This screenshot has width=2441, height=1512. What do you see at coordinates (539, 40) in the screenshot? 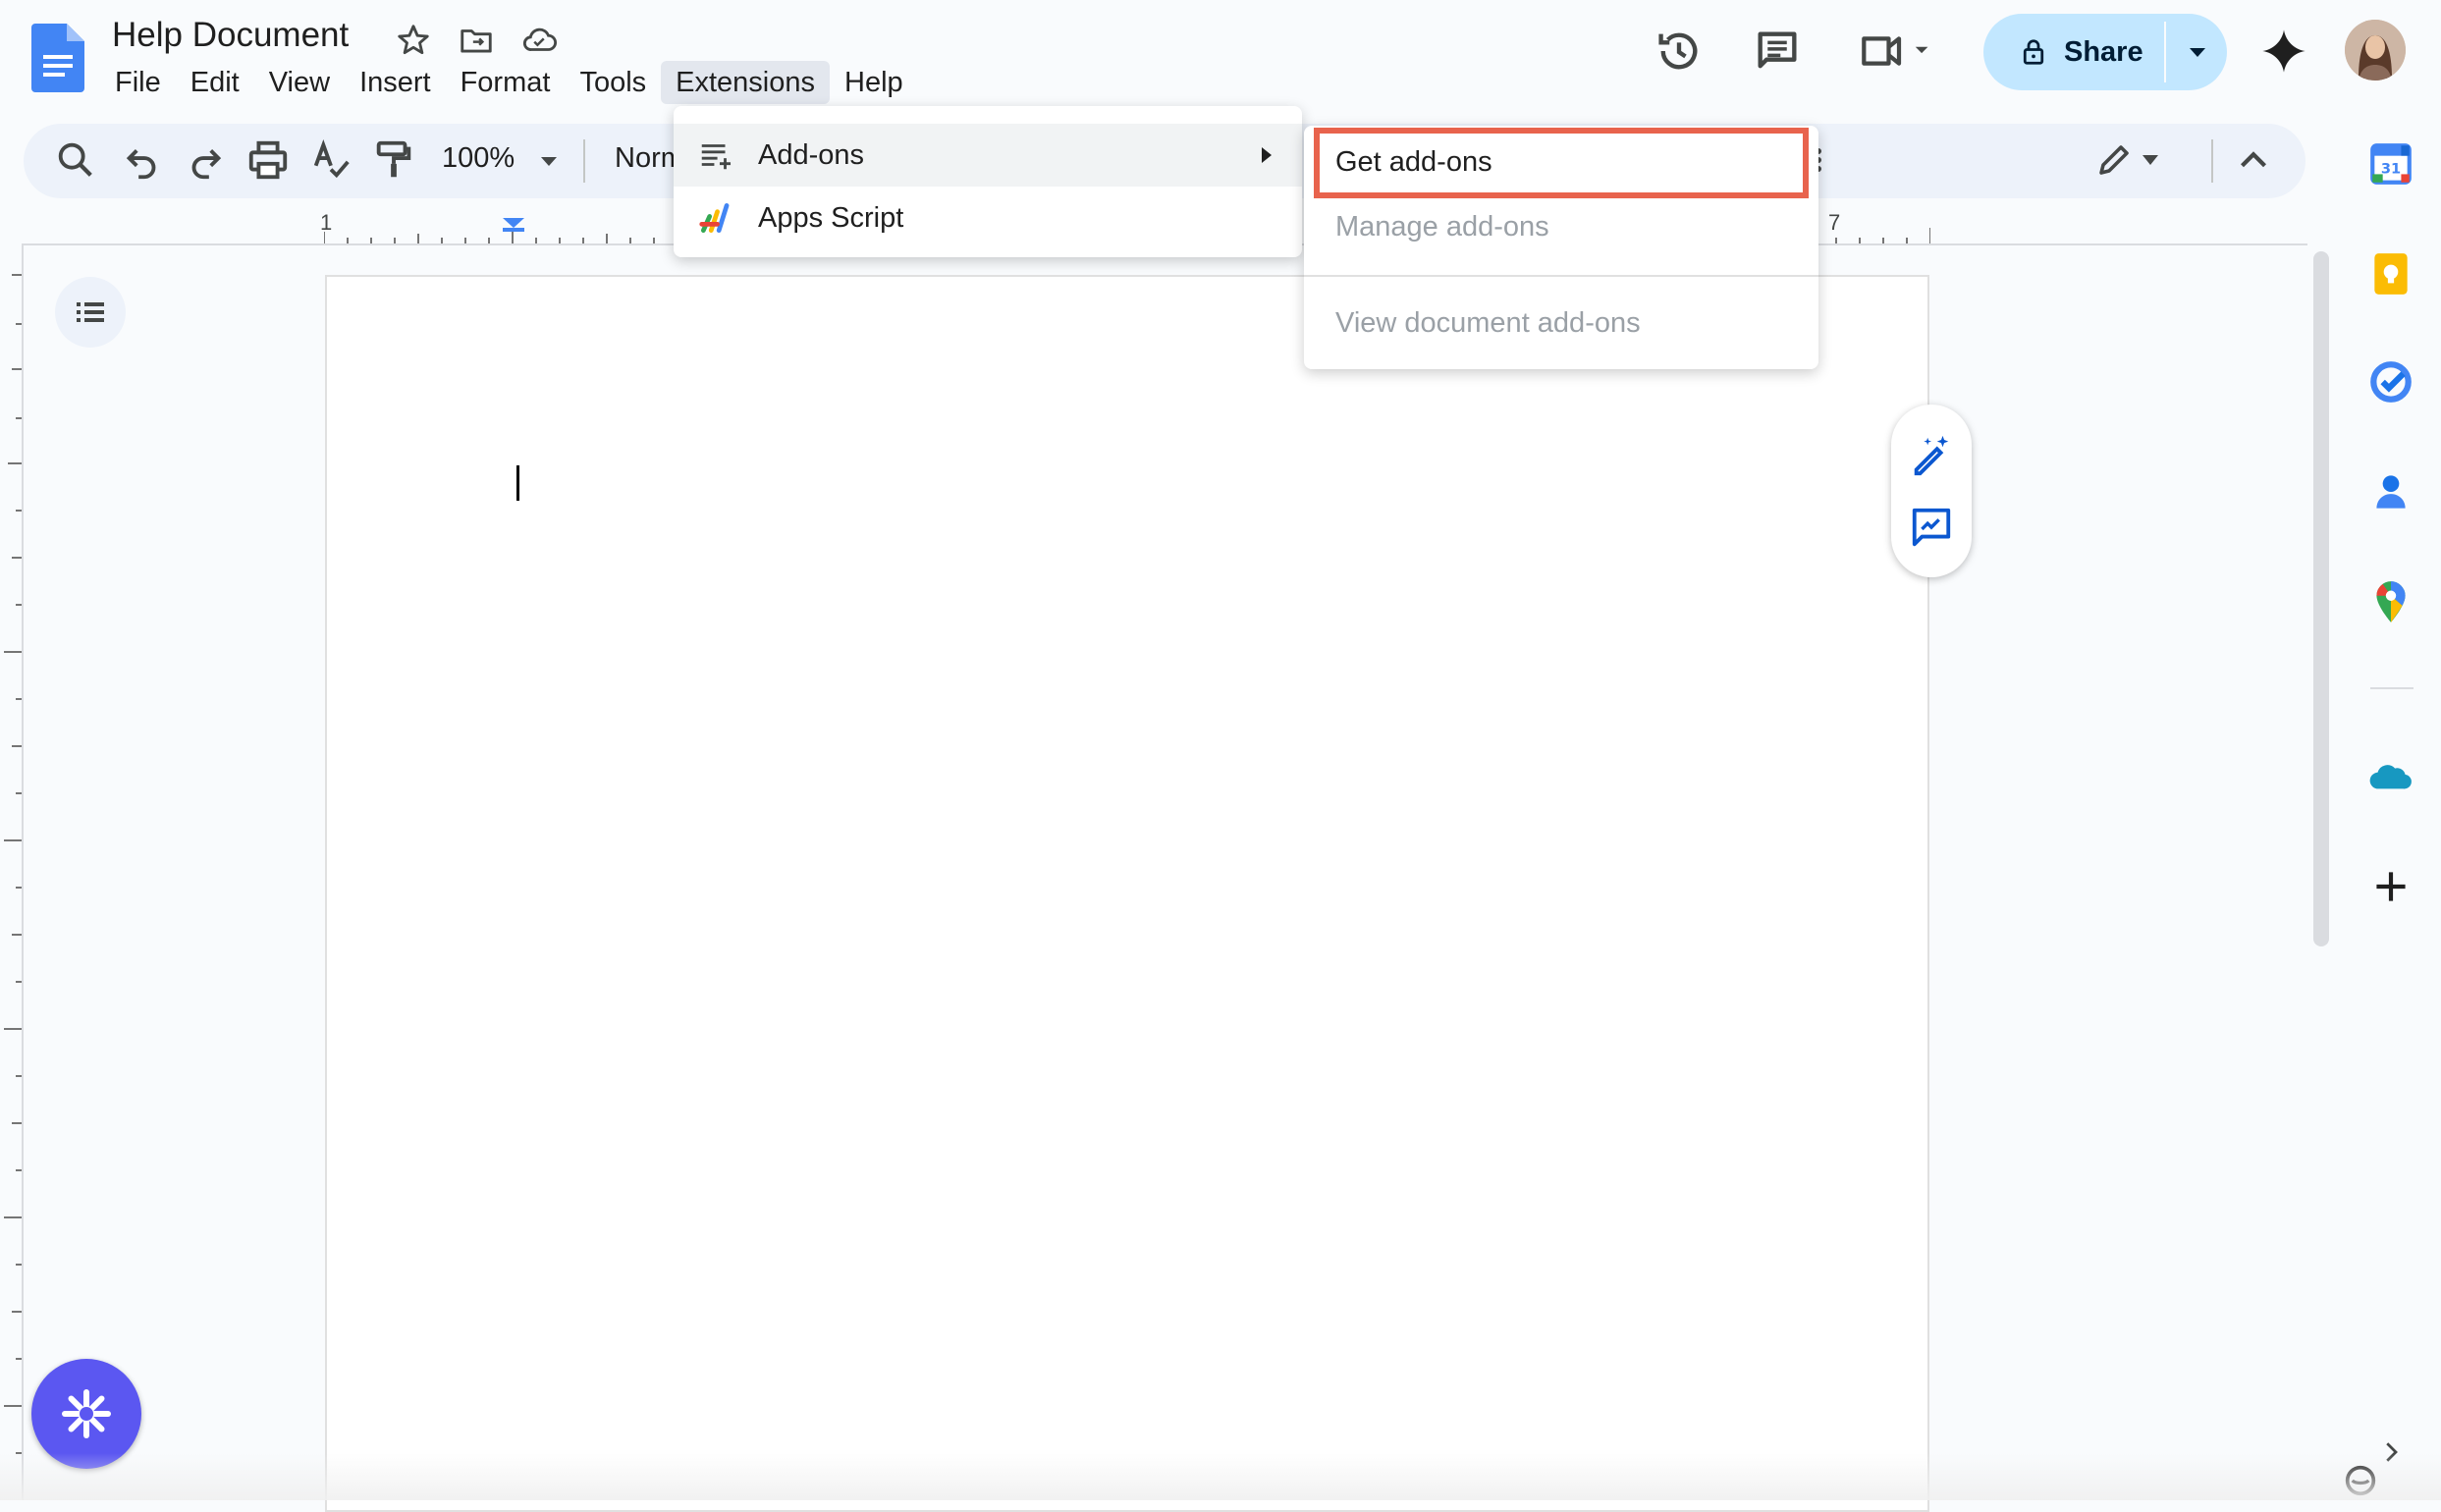
I see `cloud-saved-icon` at bounding box center [539, 40].